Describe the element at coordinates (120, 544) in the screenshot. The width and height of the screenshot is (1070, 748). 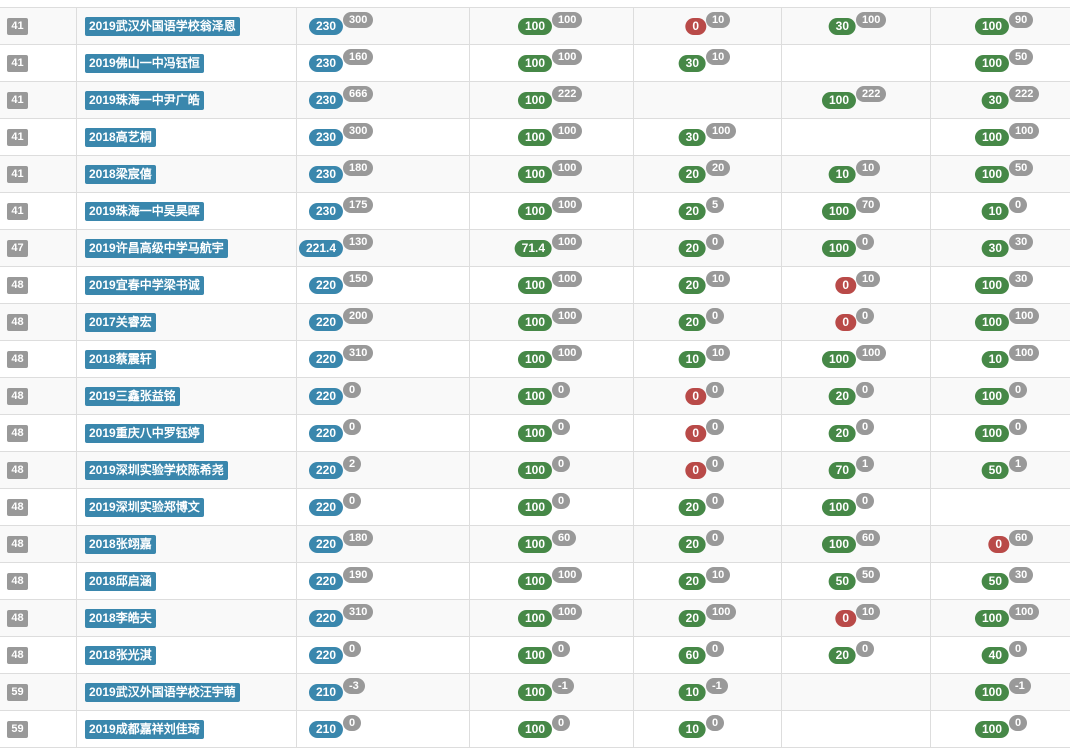
I see `contestant-name-link: 2018张翊嘉` at that location.